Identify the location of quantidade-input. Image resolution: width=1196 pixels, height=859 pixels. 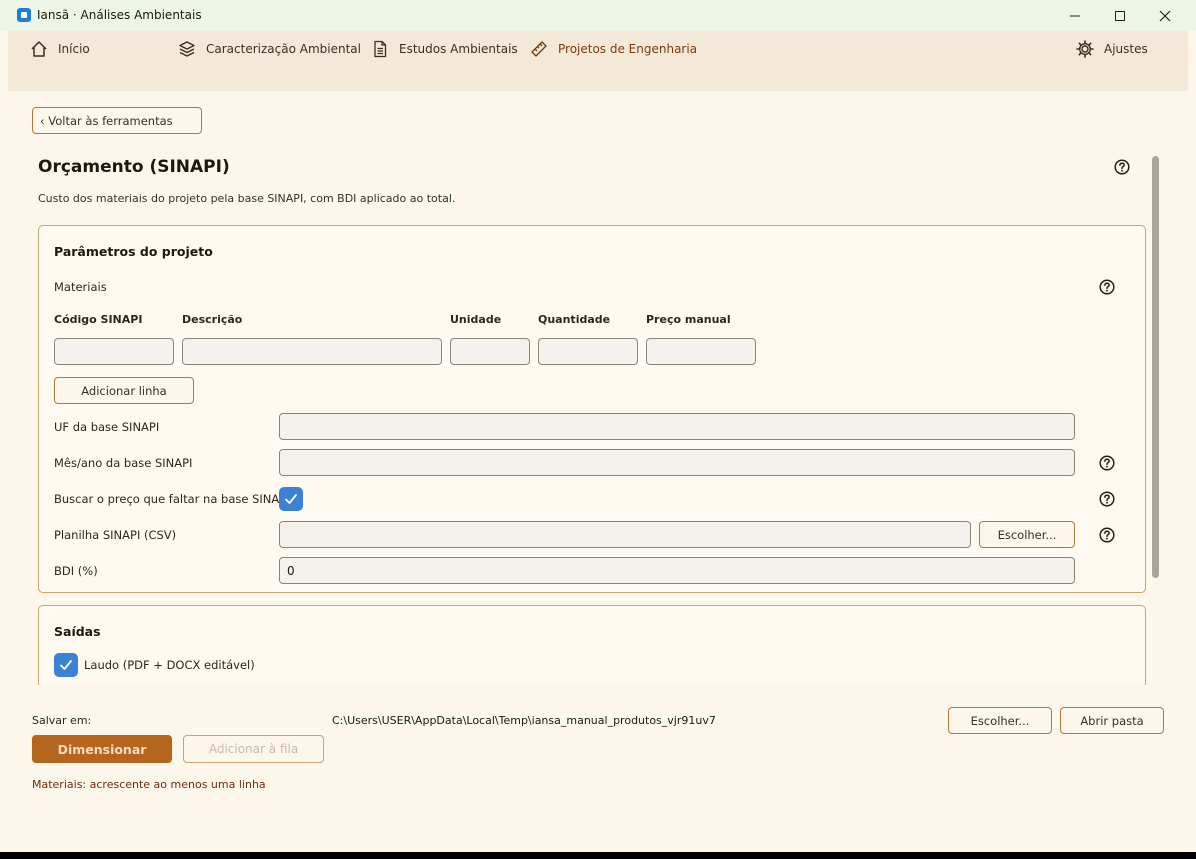
(588, 351).